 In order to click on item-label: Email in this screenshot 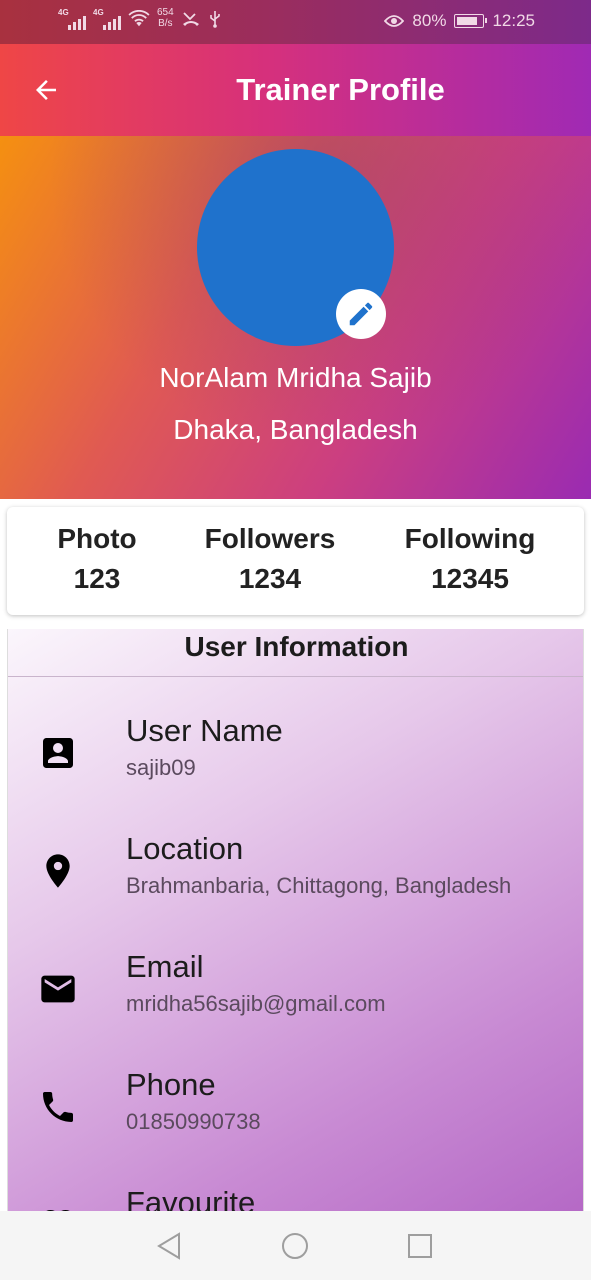, I will do `click(165, 966)`.